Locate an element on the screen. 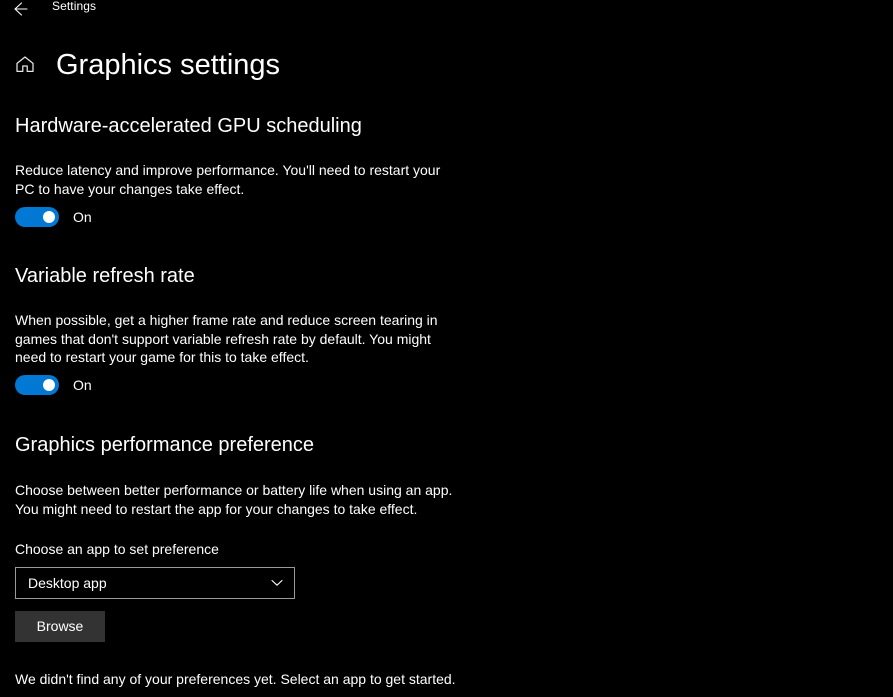  section-heading-graphics-performance-preference: Graphics performance preference is located at coordinates (165, 445).